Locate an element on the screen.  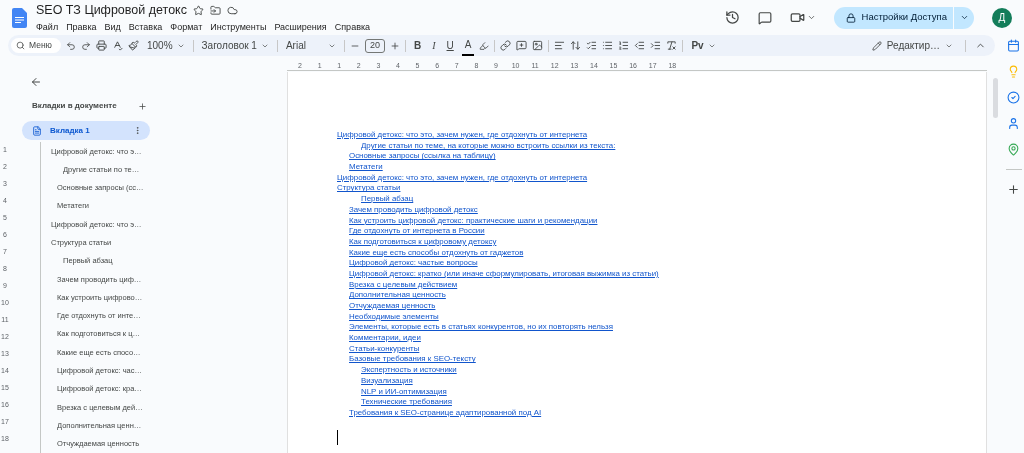
menu-item: Формат is located at coordinates (186, 27).